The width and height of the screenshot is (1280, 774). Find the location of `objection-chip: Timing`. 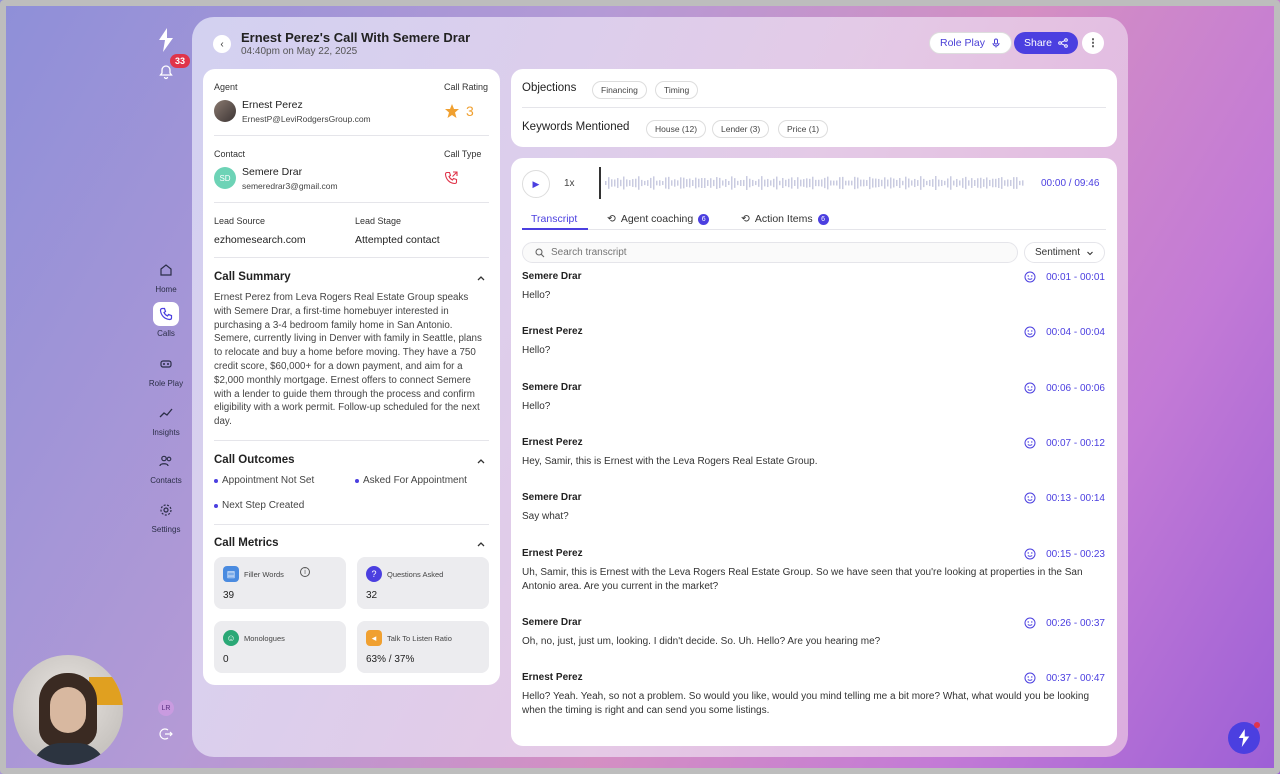

objection-chip: Timing is located at coordinates (677, 90).